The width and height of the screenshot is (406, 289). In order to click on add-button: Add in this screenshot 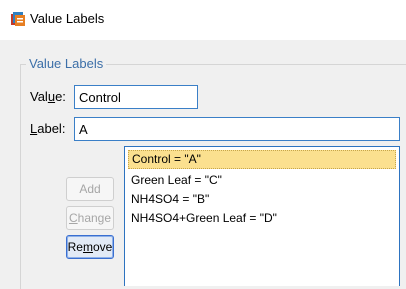, I will do `click(90, 189)`.